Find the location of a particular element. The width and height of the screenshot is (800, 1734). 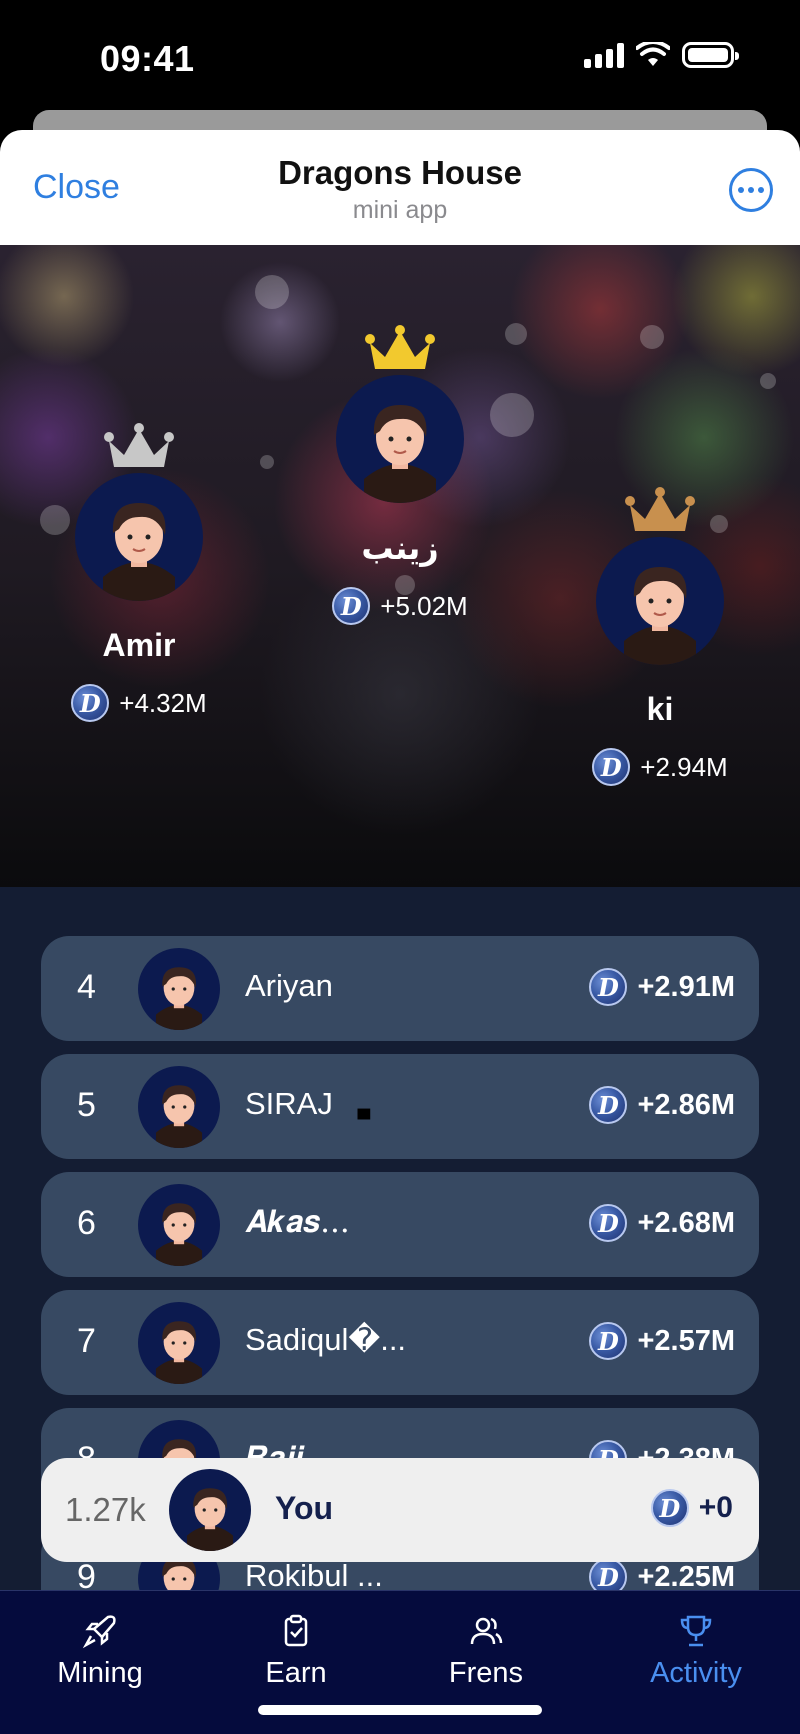

player-score: D +5.02M is located at coordinates (400, 606).